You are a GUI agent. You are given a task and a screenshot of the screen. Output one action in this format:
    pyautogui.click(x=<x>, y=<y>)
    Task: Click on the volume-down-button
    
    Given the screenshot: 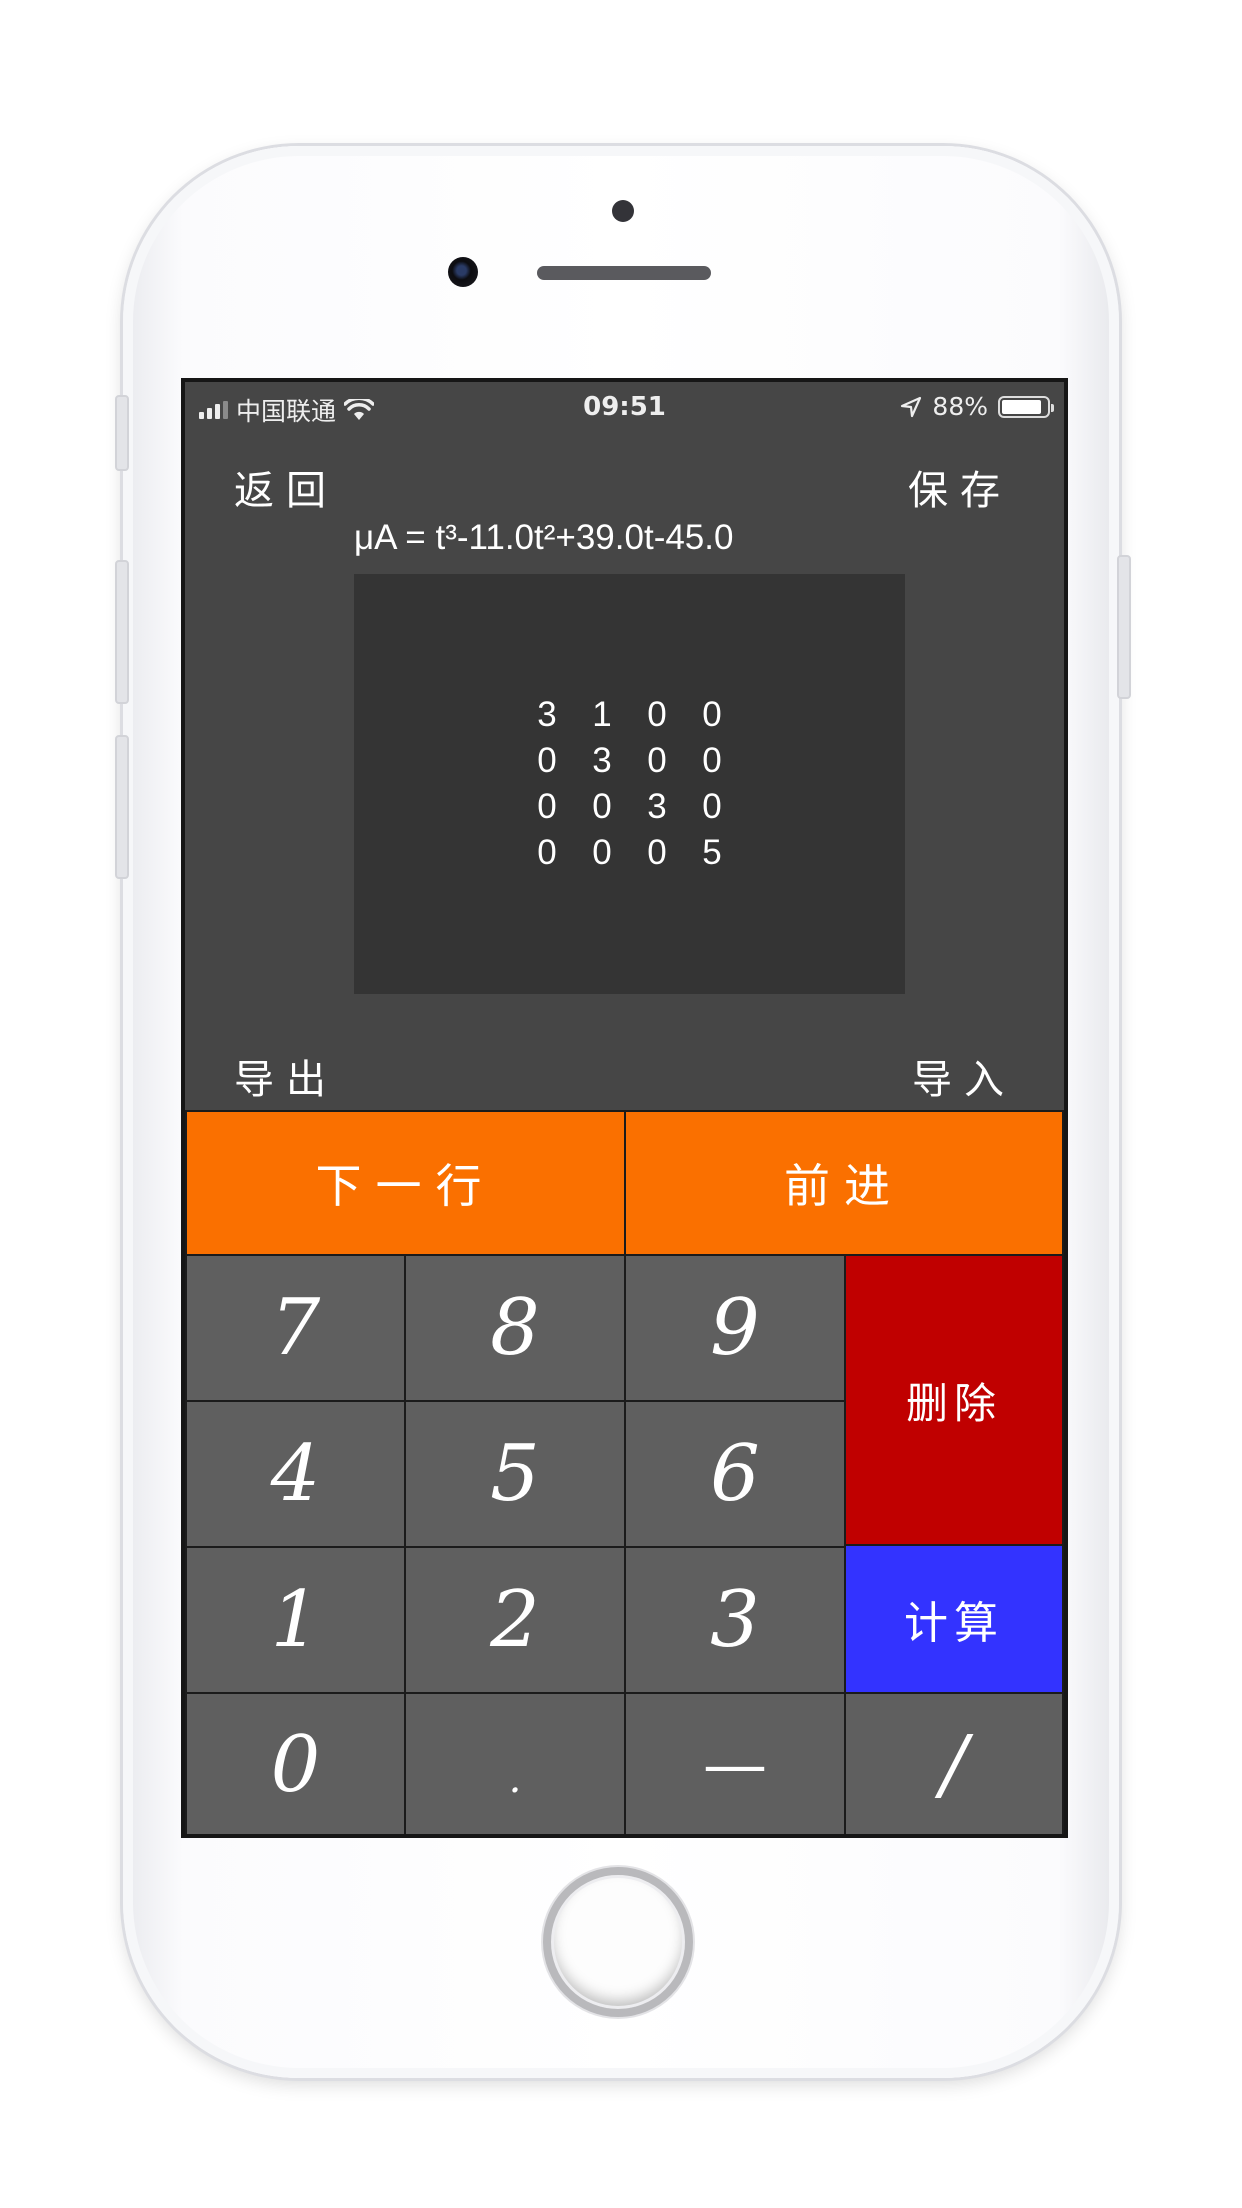 What is the action you would take?
    pyautogui.click(x=122, y=807)
    